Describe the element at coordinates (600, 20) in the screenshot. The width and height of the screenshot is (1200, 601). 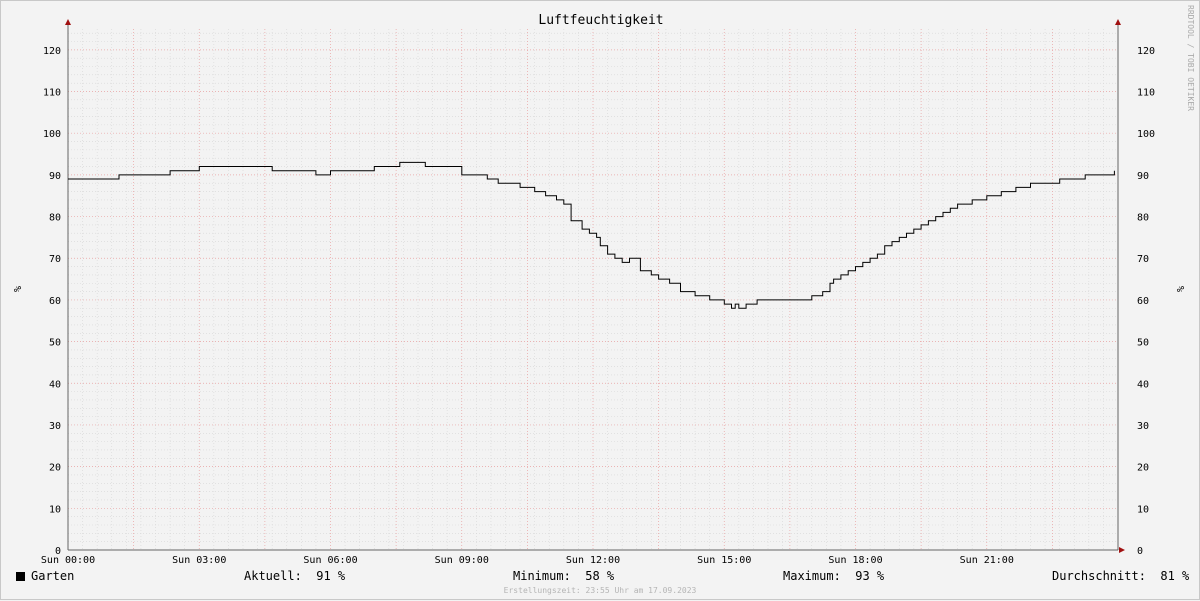
I see `chart-title: Luftfeuchtigkeit` at that location.